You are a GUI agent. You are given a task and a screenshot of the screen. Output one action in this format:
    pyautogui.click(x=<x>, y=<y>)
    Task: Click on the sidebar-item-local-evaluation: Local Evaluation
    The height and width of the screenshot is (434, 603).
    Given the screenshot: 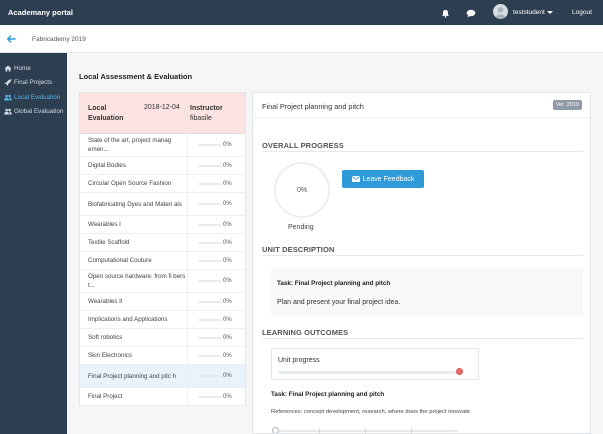 What is the action you would take?
    pyautogui.click(x=33, y=97)
    